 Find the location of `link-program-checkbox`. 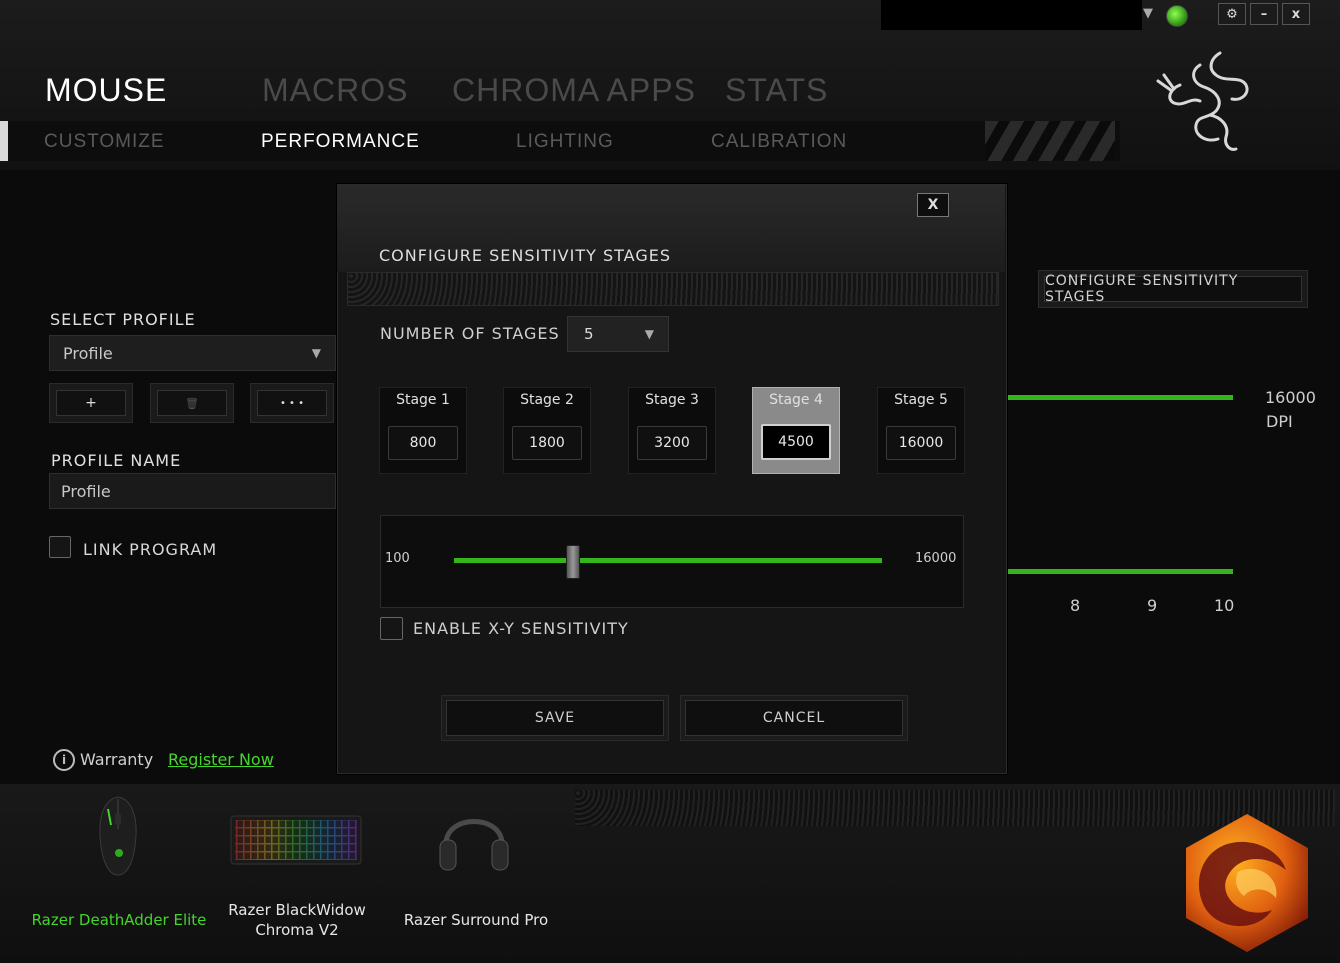

link-program-checkbox is located at coordinates (60, 547).